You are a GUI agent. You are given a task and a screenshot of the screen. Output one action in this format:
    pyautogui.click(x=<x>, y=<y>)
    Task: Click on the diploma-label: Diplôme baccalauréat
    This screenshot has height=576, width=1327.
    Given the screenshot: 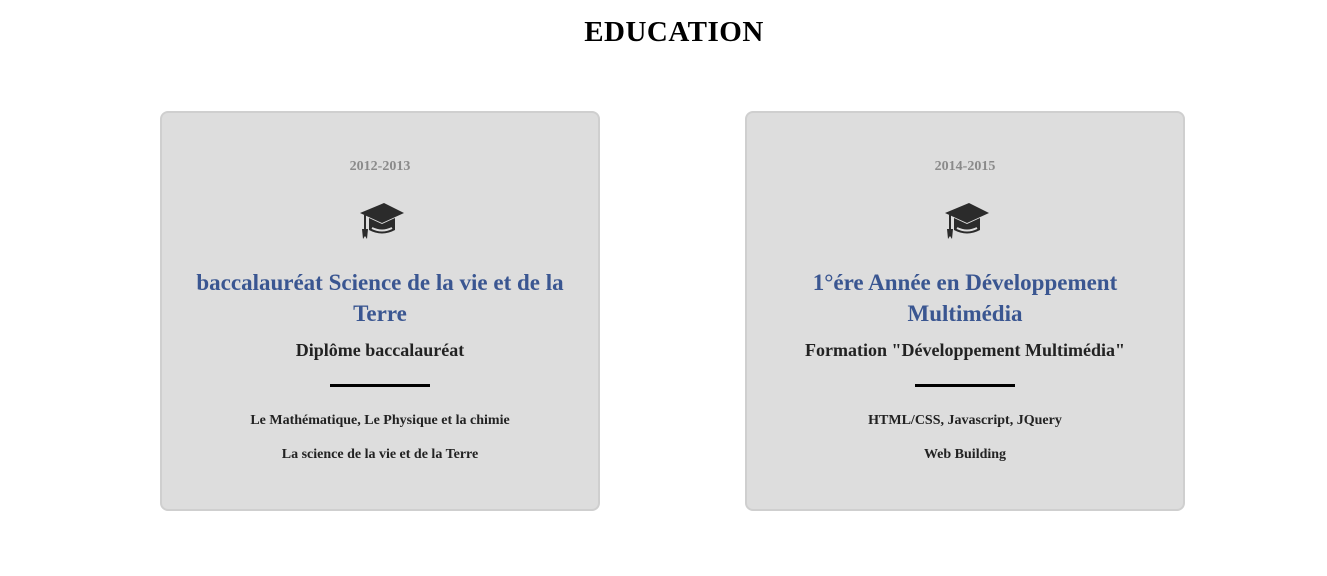 What is the action you would take?
    pyautogui.click(x=380, y=350)
    